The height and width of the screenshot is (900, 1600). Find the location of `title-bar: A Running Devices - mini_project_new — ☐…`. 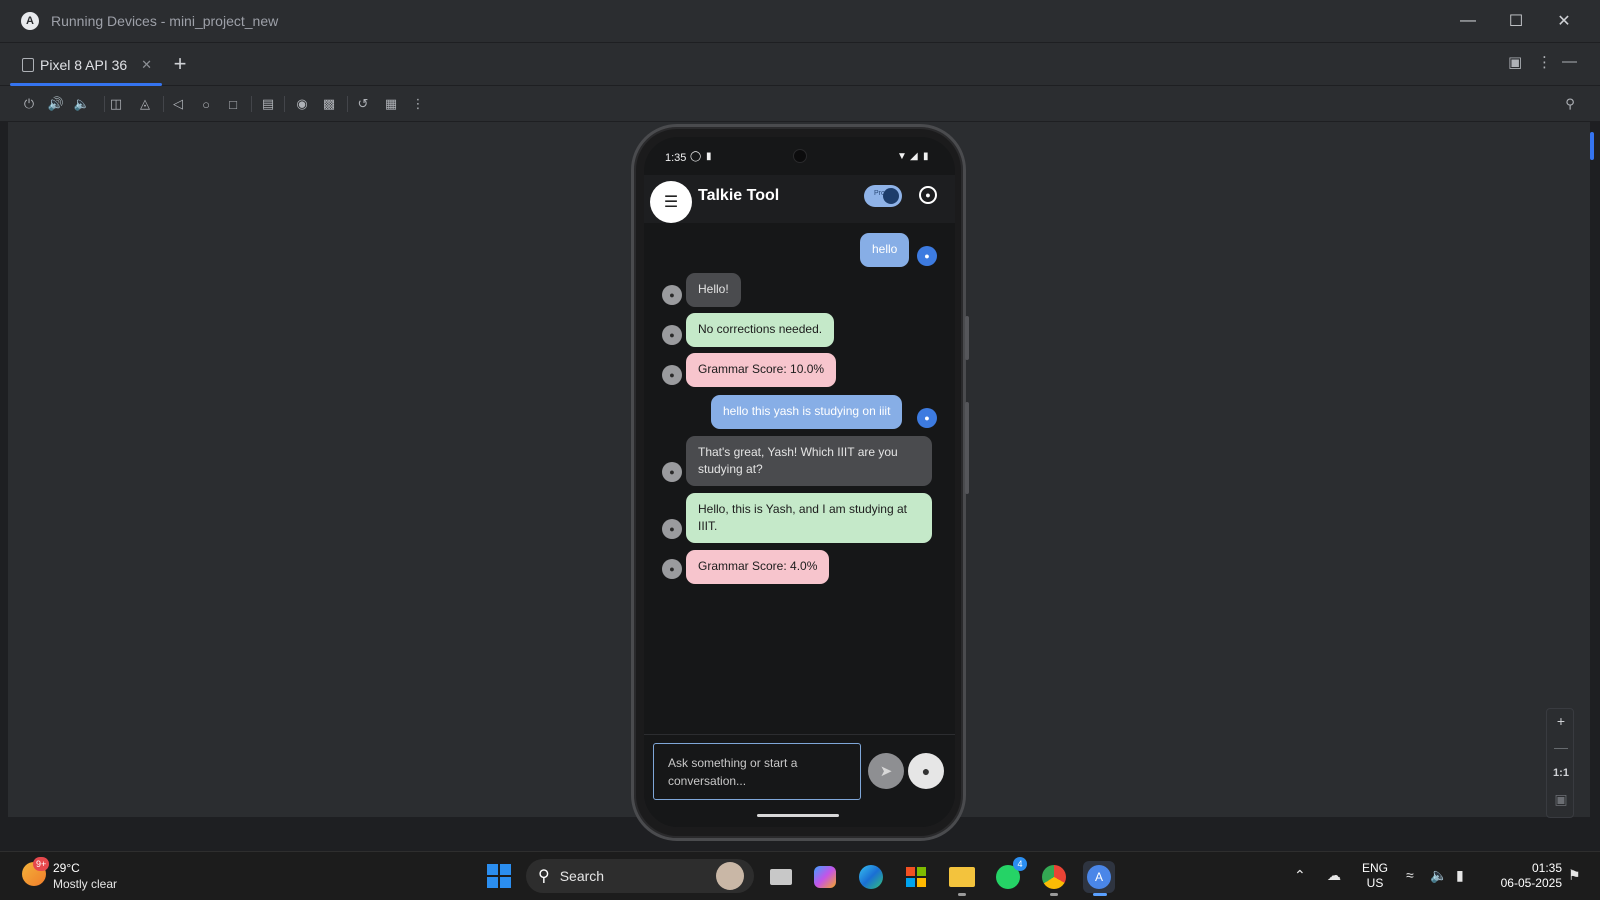

title-bar: A Running Devices - mini_project_new — ☐… is located at coordinates (800, 21).